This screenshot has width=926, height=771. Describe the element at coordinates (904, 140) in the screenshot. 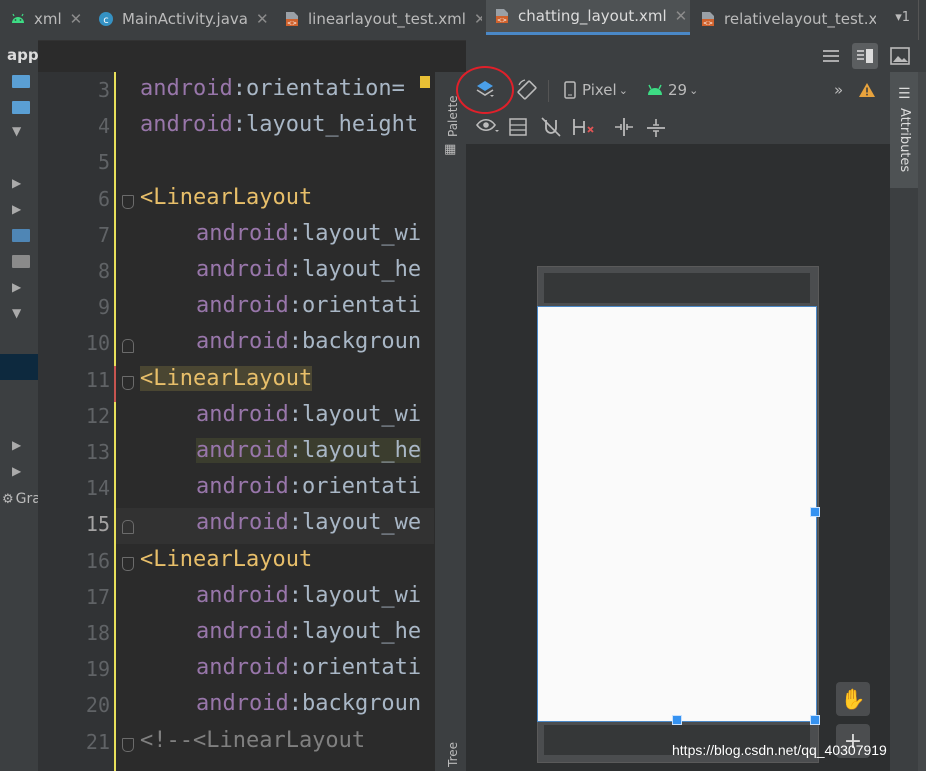

I see `attributes-tab: Attributes` at that location.